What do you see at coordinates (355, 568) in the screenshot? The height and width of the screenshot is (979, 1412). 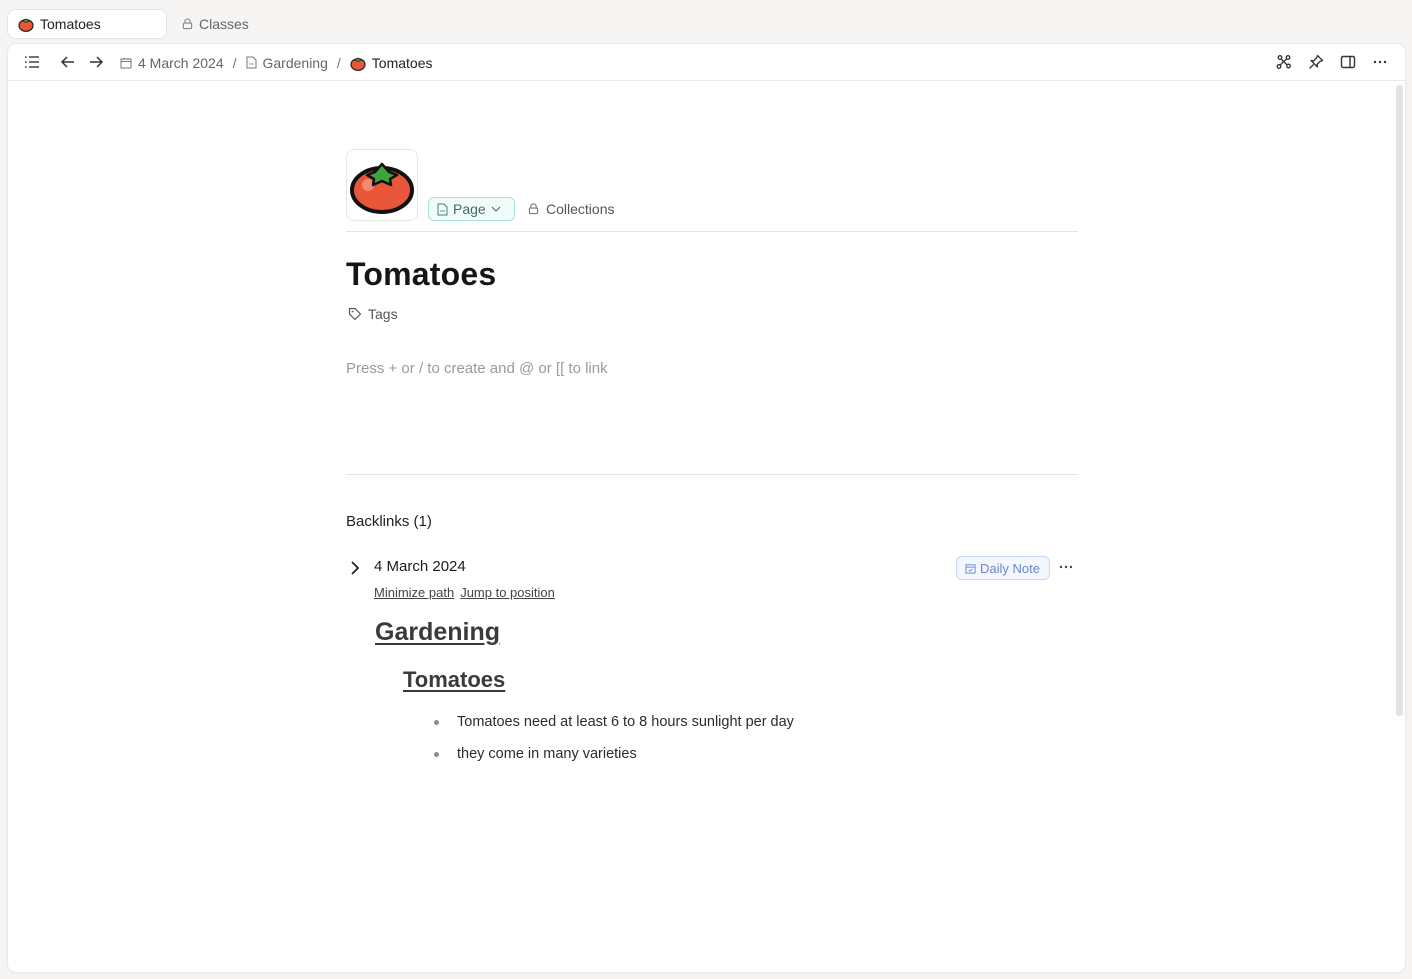 I see `chevron-right-icon` at bounding box center [355, 568].